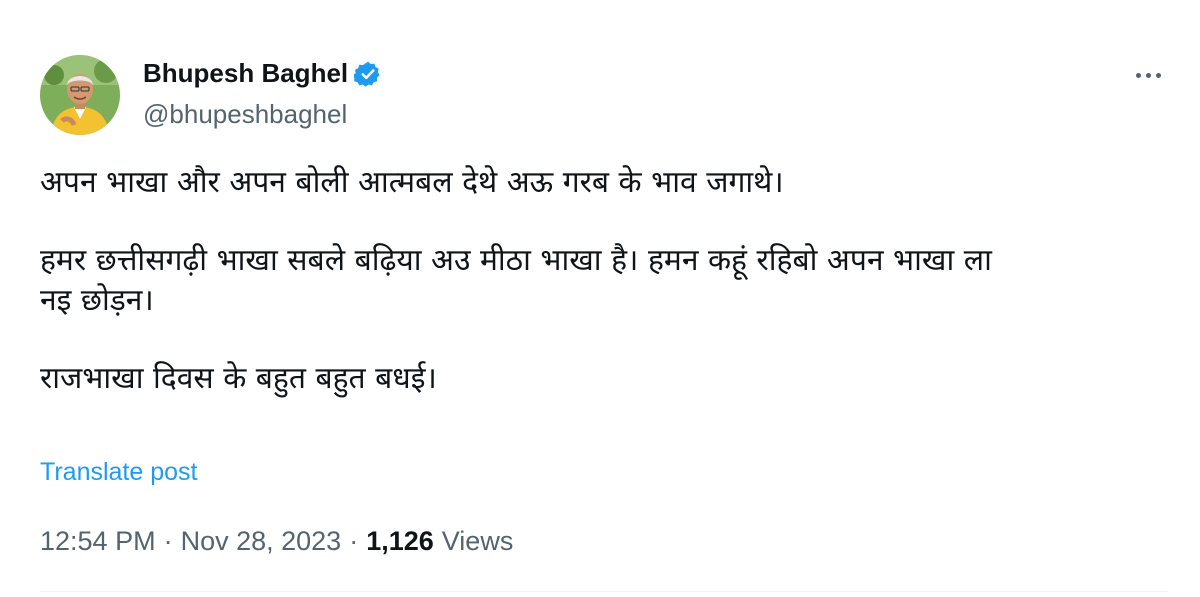  I want to click on more-options-icon, so click(1148, 75).